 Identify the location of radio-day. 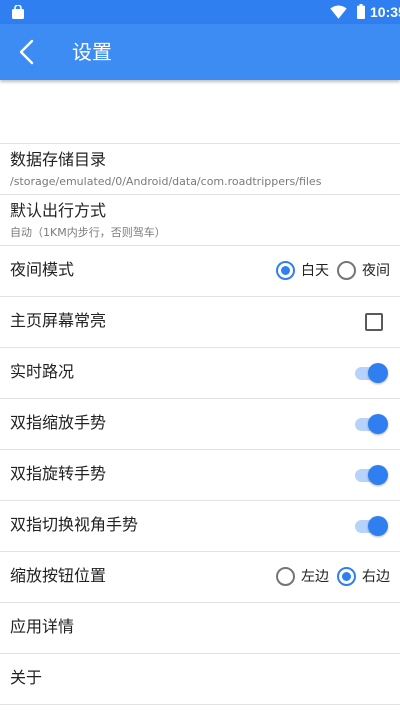
(285, 270).